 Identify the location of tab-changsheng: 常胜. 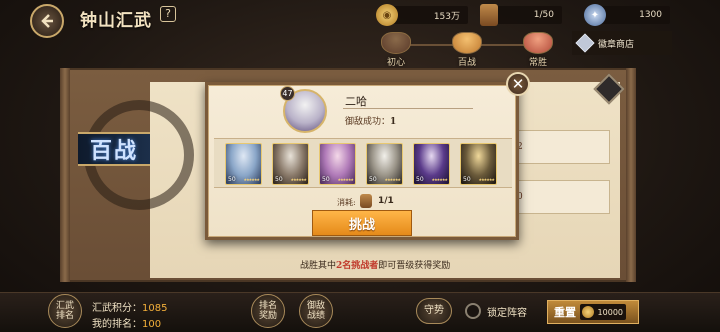
(538, 50).